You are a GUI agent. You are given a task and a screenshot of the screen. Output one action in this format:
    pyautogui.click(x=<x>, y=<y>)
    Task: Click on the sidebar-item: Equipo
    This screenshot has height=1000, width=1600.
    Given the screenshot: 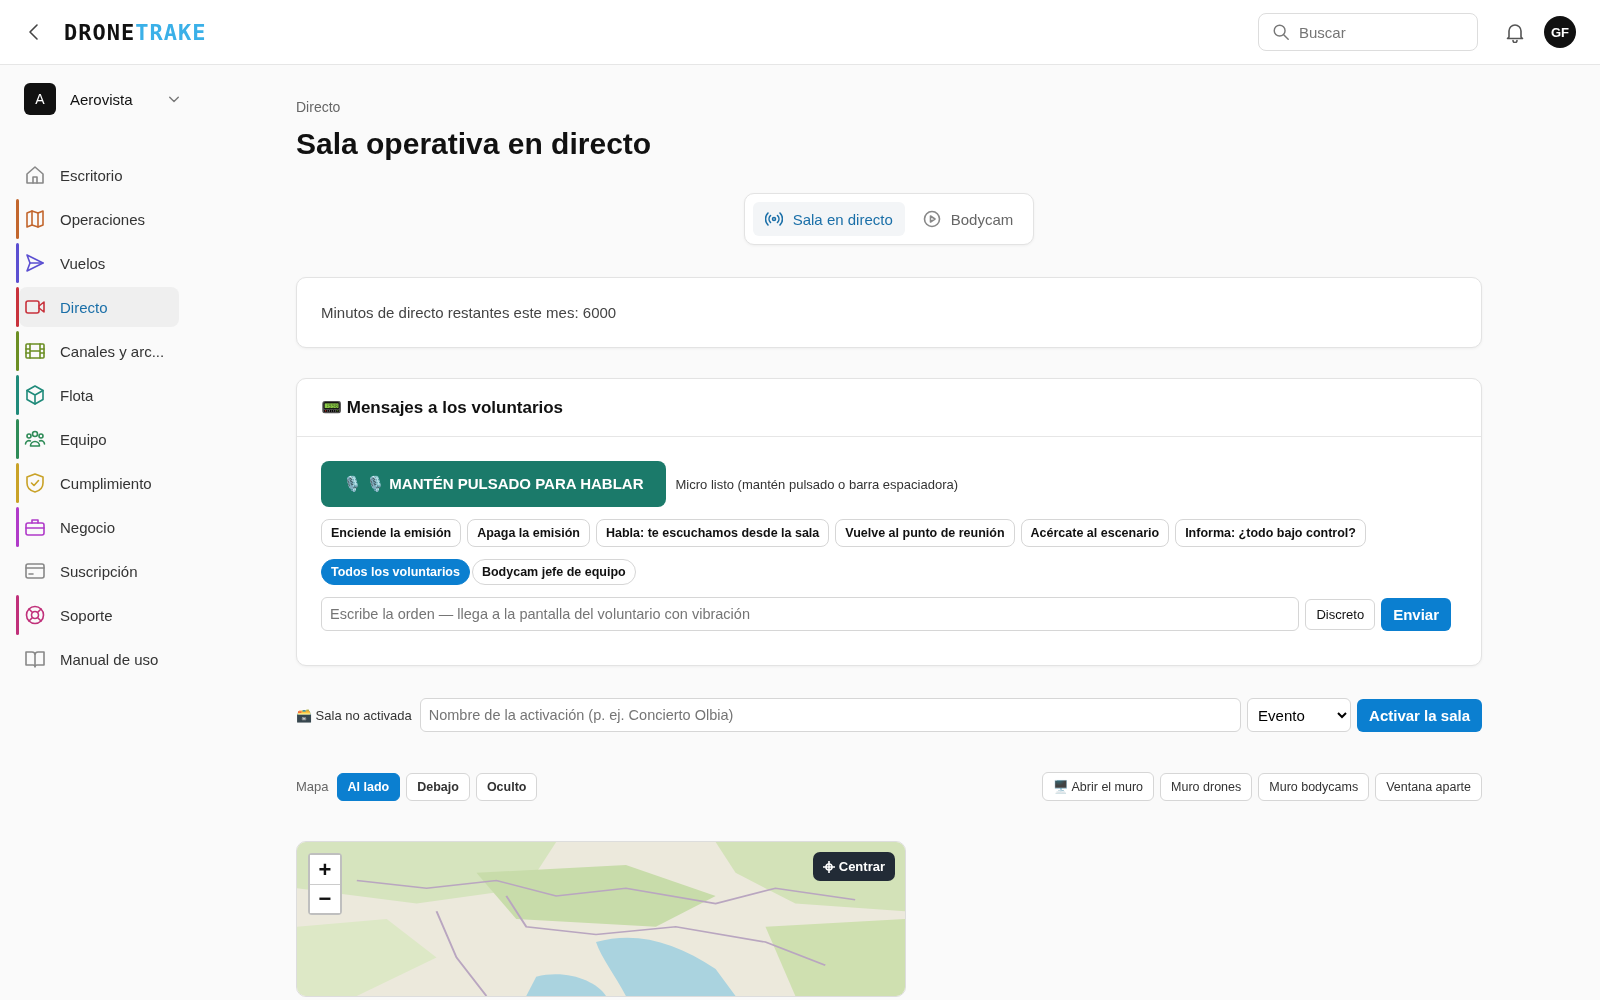 What is the action you would take?
    pyautogui.click(x=99, y=439)
    